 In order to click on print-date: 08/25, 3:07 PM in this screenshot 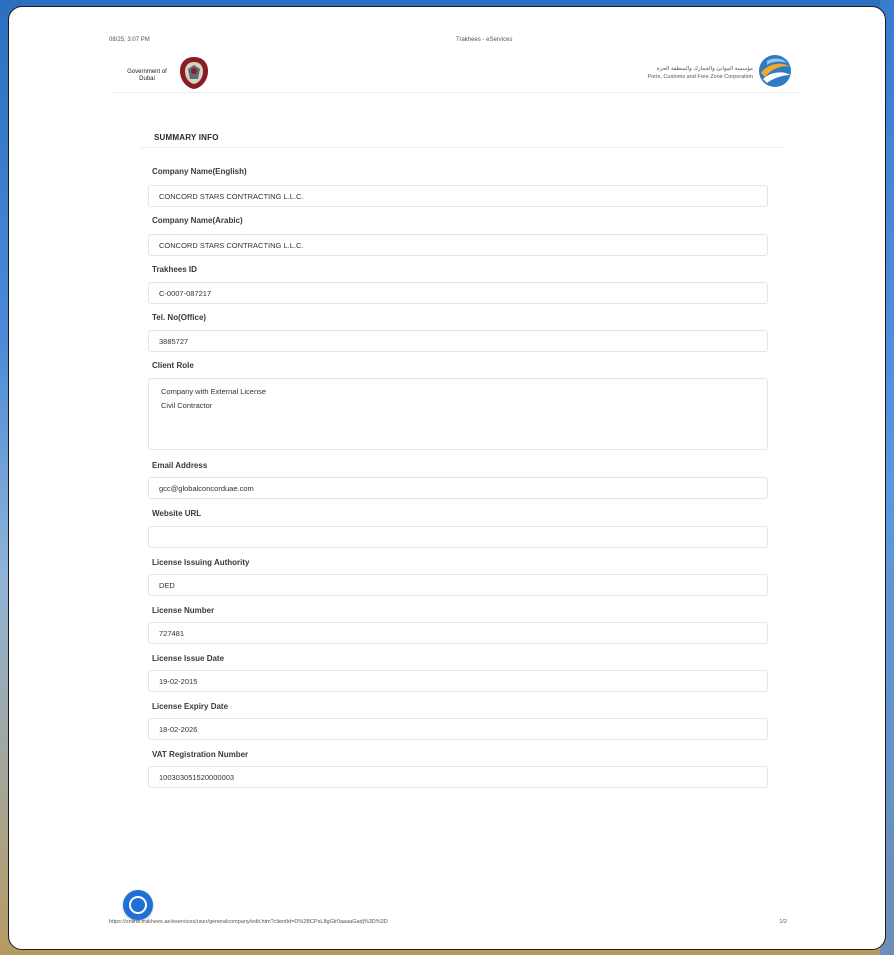, I will do `click(129, 40)`.